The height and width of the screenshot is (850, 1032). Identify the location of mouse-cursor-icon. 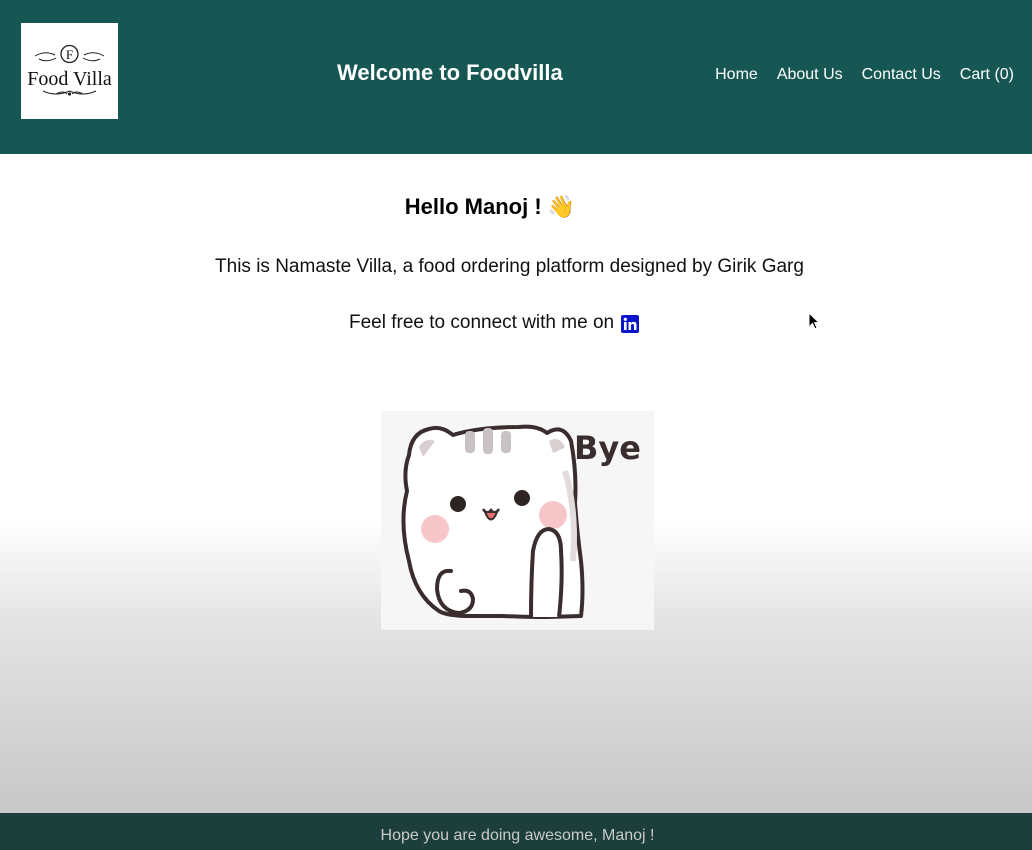
(814, 321).